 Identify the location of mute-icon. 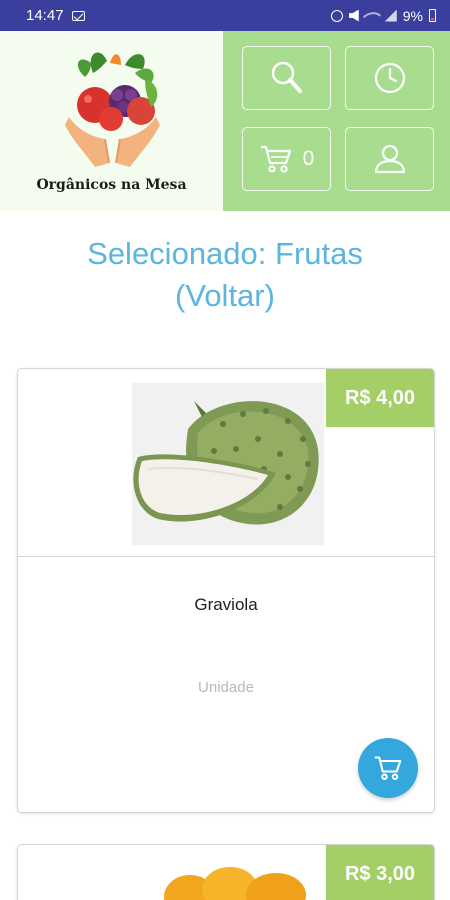
(353, 15).